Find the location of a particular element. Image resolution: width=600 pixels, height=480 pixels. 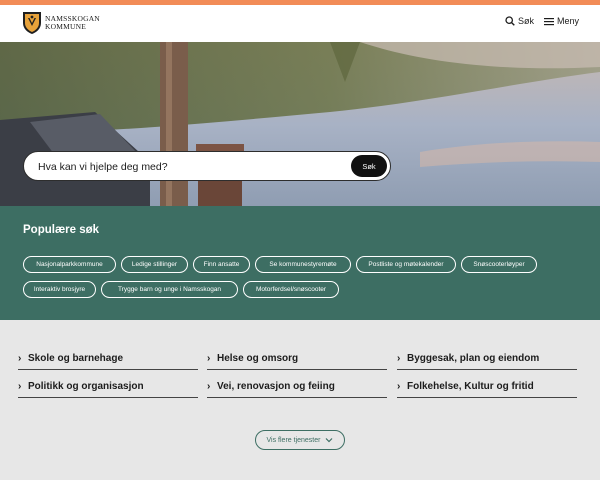

service-link: › Skole og barnehage is located at coordinates (108, 359).